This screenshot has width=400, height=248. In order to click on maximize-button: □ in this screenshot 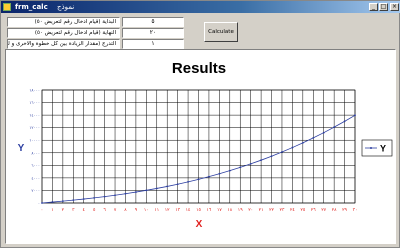, I will do `click(383, 7)`.